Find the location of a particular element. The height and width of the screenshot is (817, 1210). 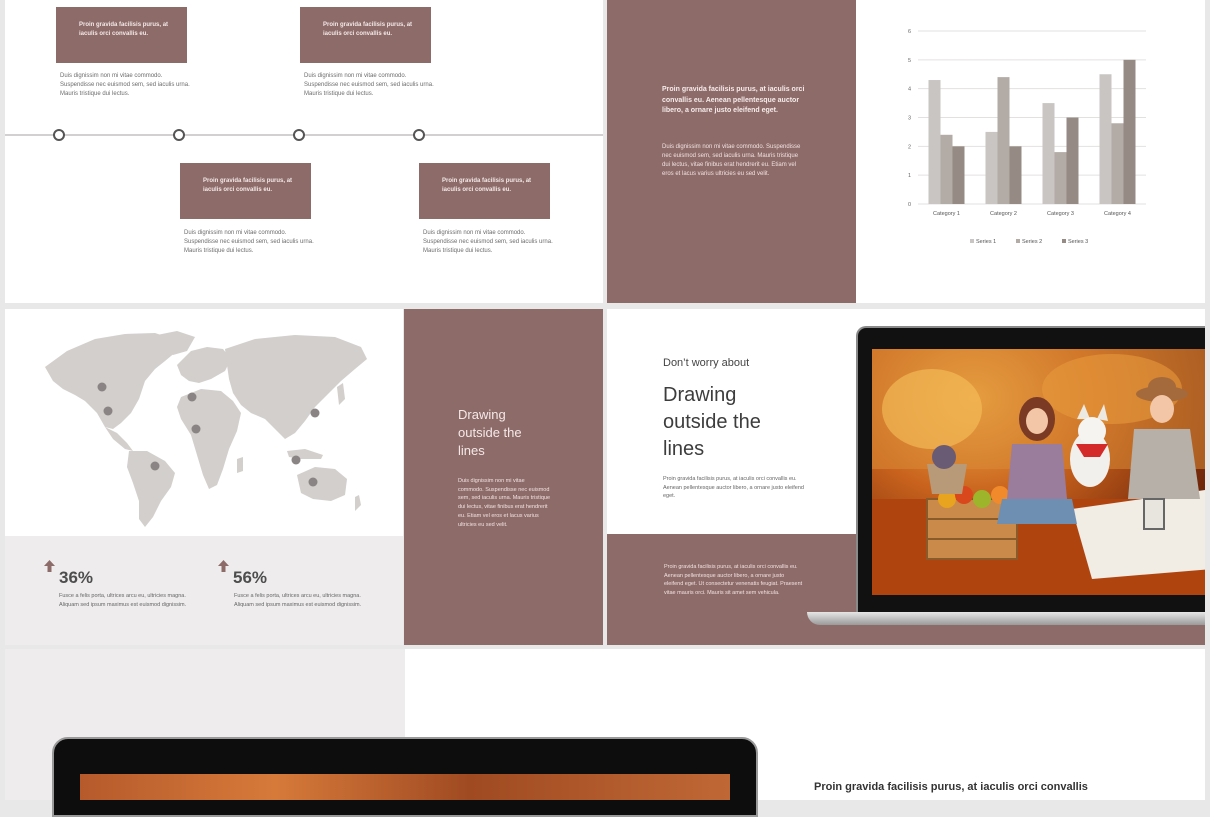

y-tick-label: 3 is located at coordinates (909, 119).